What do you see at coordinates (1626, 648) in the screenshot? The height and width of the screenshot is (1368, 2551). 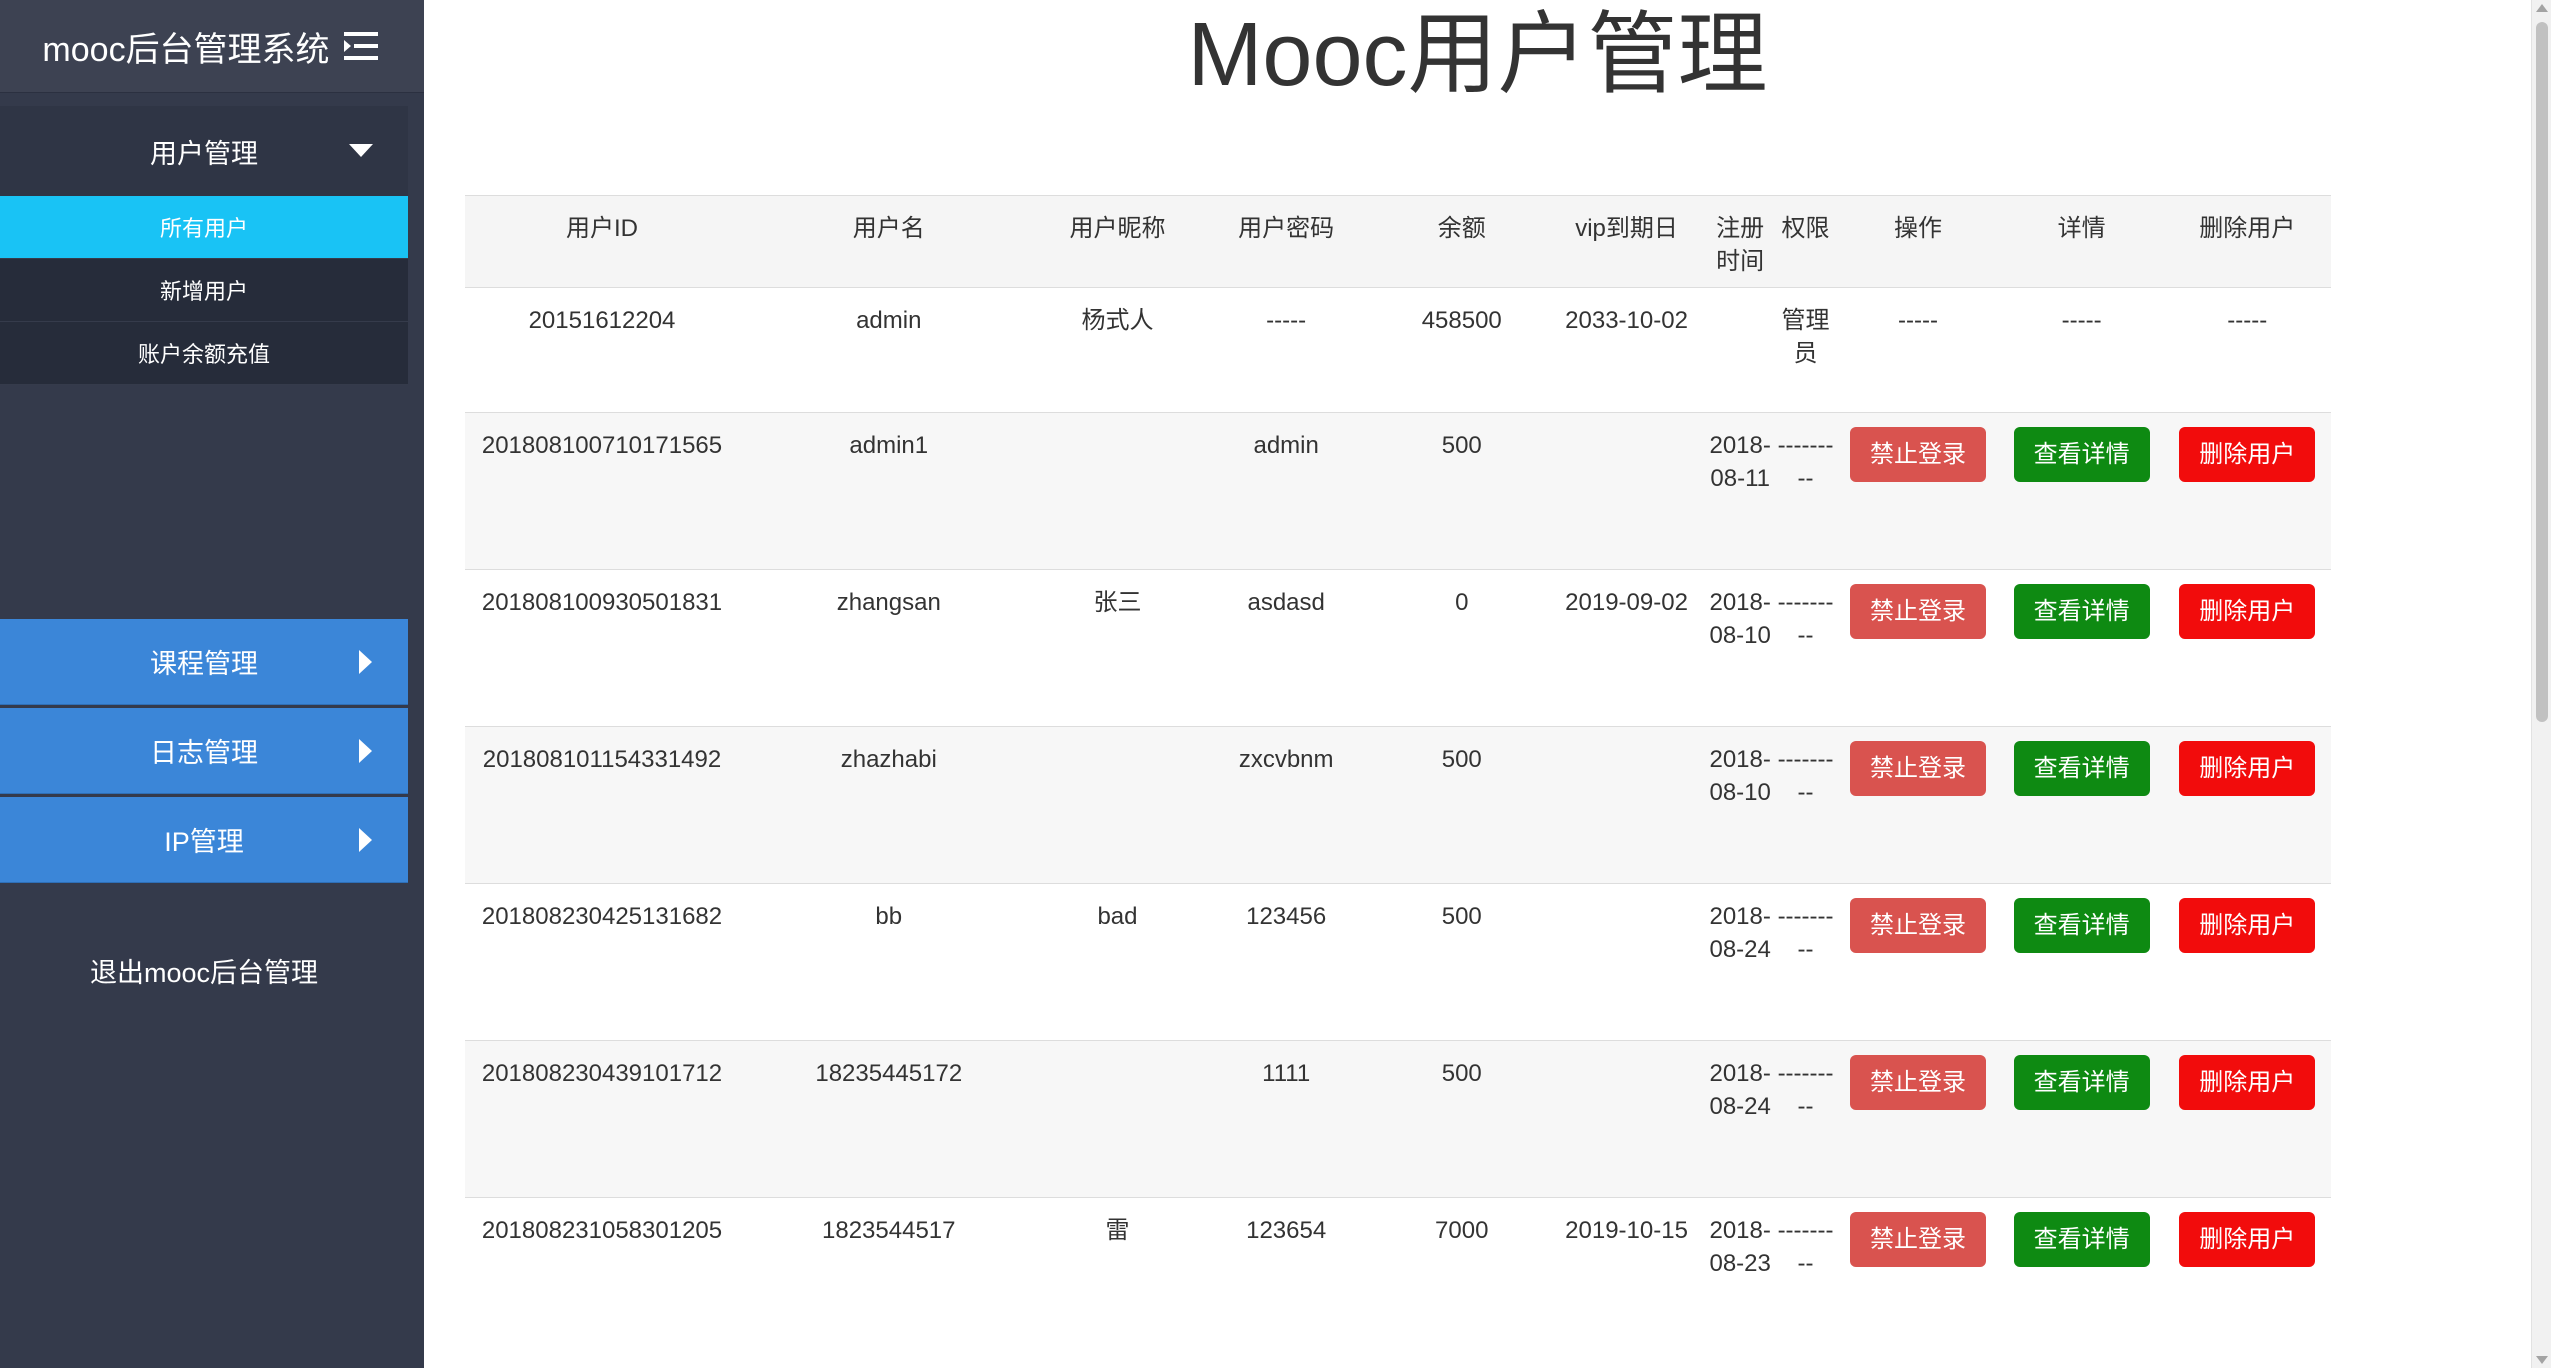 I see `cell-vip-expiry: 2019-09-02` at bounding box center [1626, 648].